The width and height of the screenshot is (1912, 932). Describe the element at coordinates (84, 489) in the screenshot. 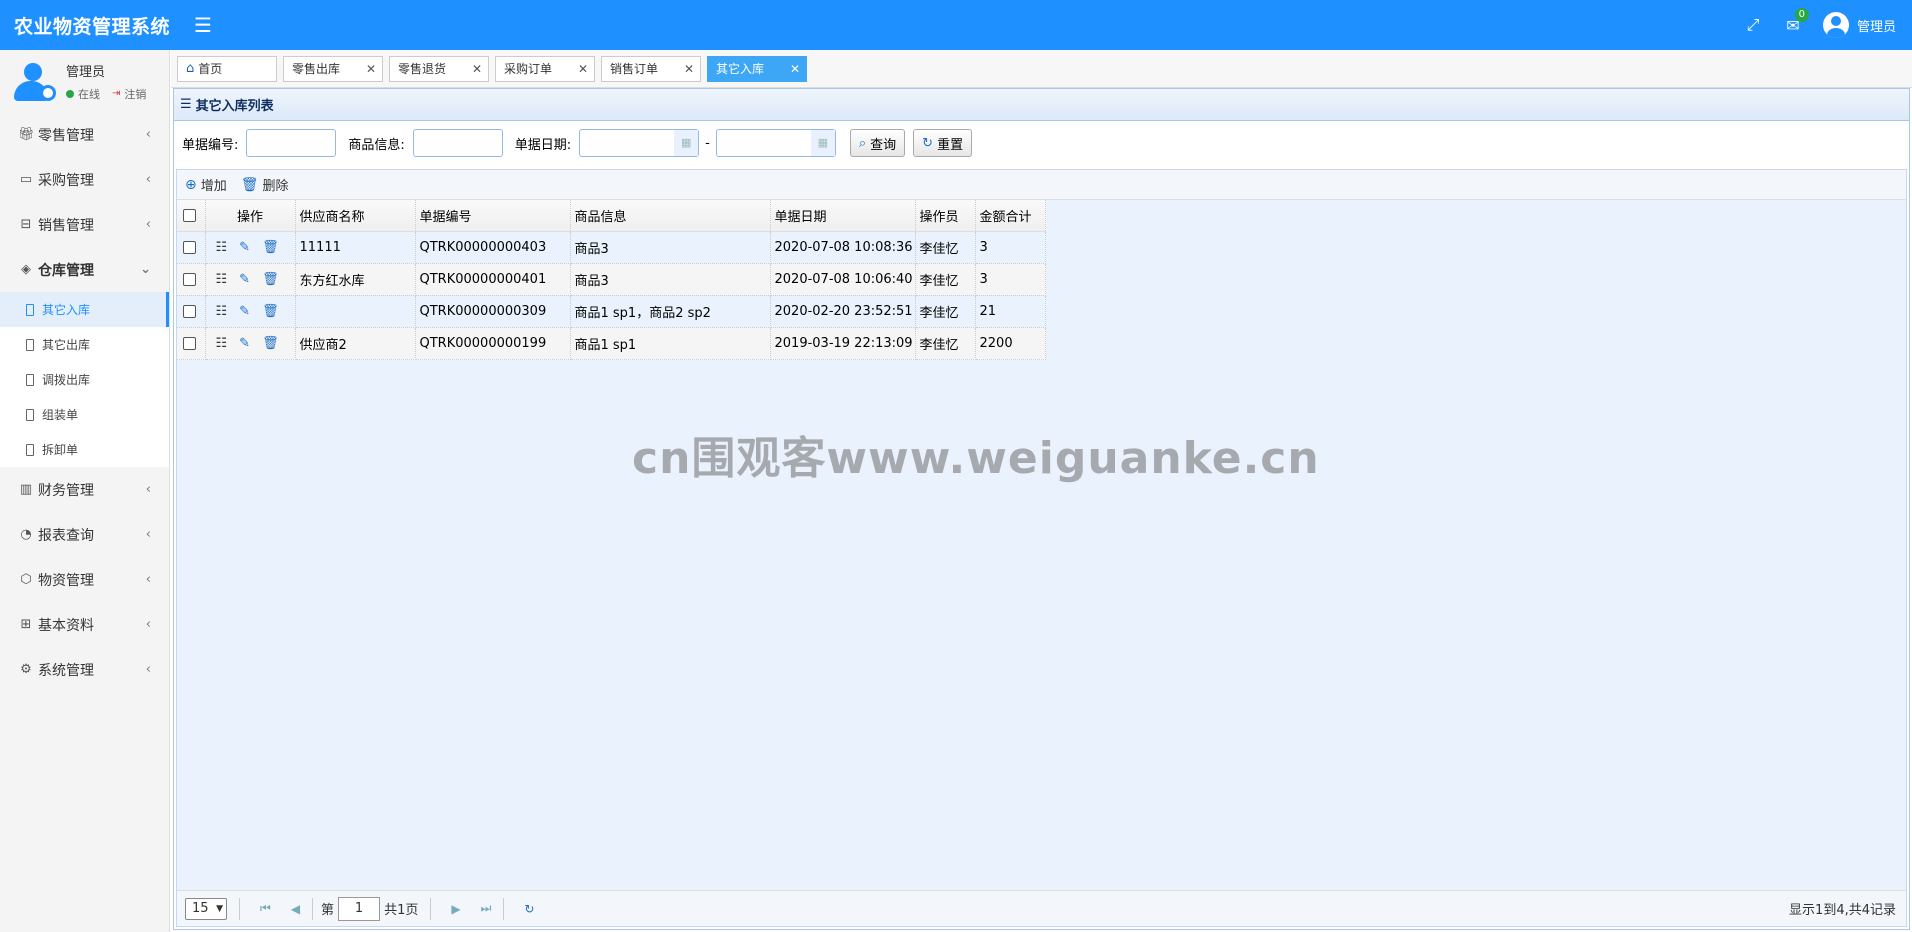

I see `sidebar-item-finance: ▥ 财务管理 ‹` at that location.